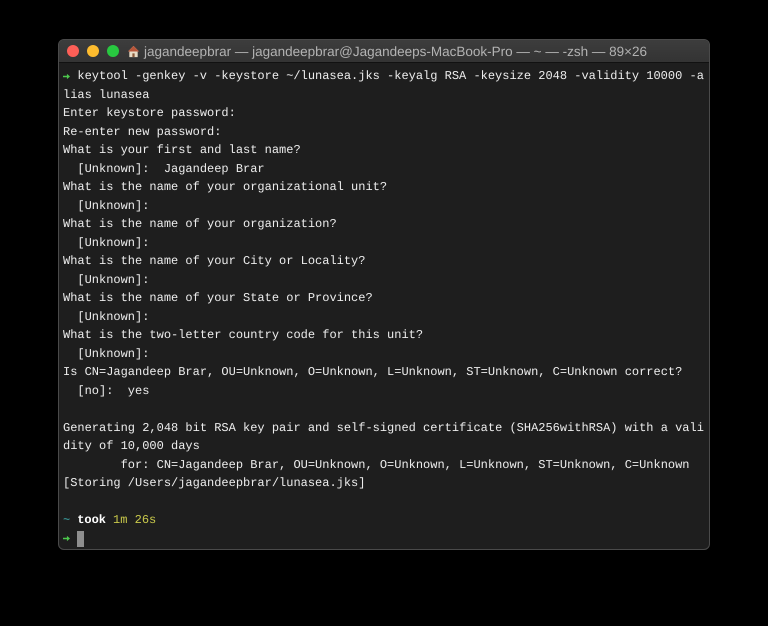 The width and height of the screenshot is (768, 626). What do you see at coordinates (113, 391) in the screenshot?
I see `output-text: [no]: yes` at bounding box center [113, 391].